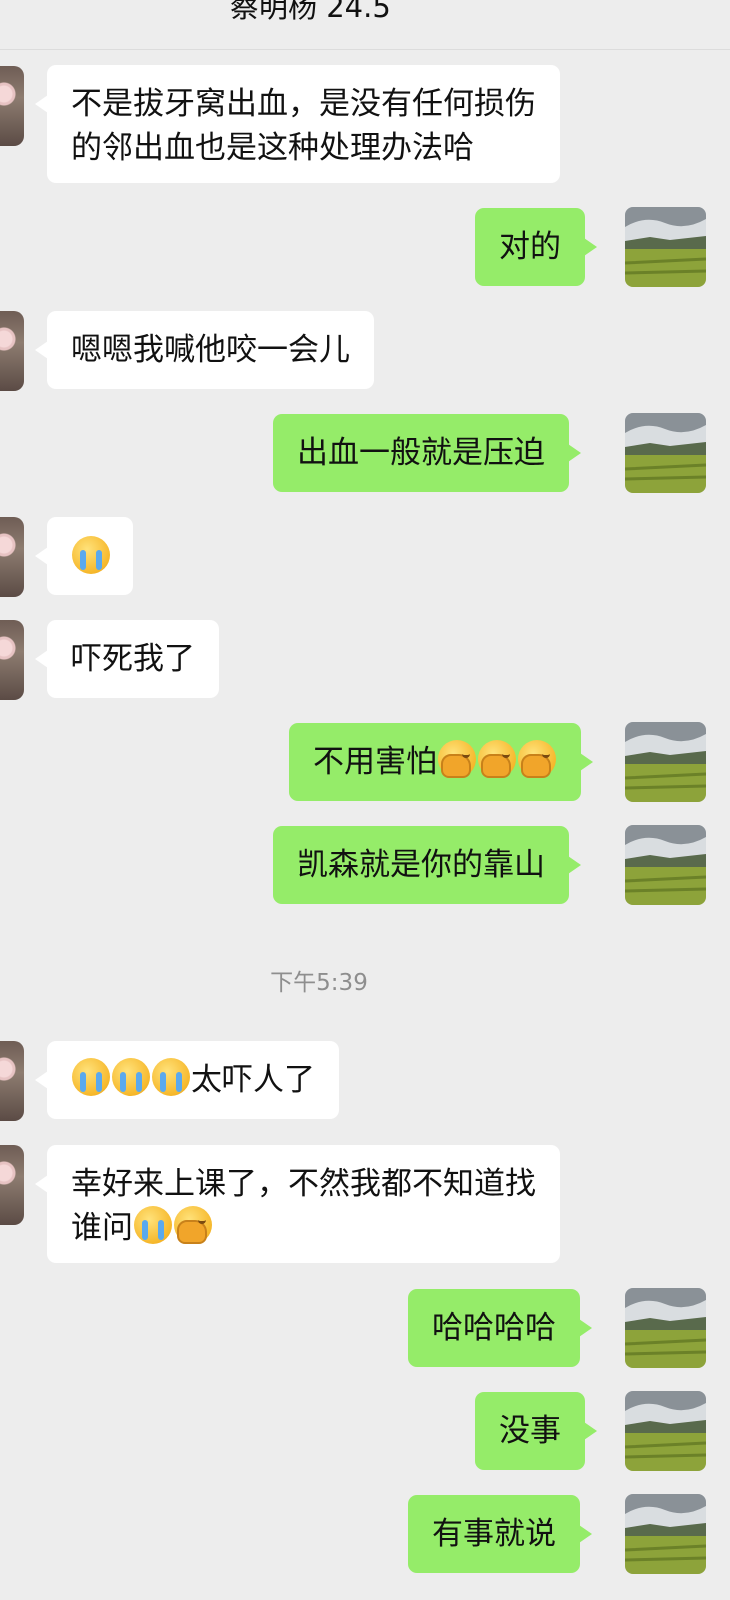 The image size is (730, 1600). What do you see at coordinates (530, 247) in the screenshot?
I see `message-text: 对的` at bounding box center [530, 247].